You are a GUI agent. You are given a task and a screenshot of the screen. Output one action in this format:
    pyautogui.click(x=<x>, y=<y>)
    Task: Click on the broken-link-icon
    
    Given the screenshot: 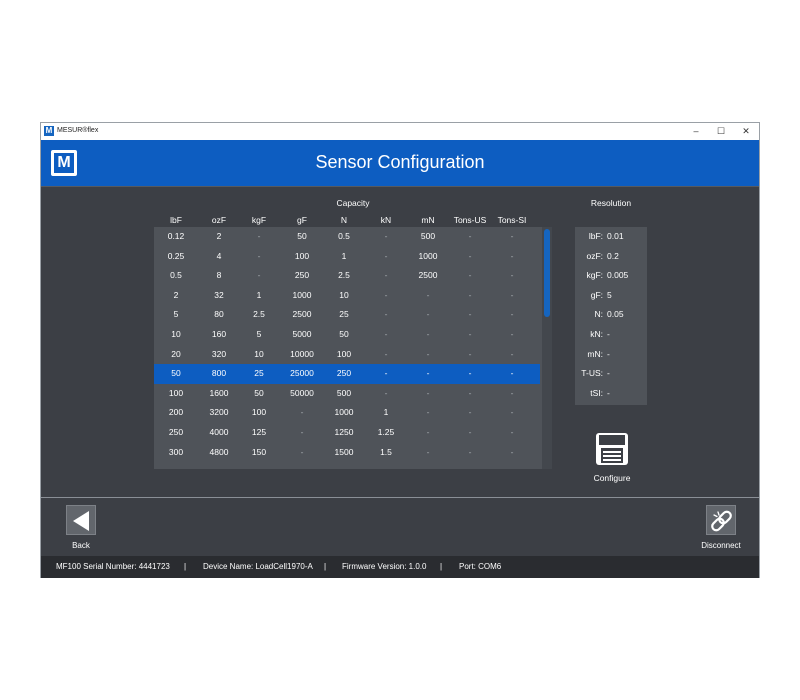 What is the action you would take?
    pyautogui.click(x=721, y=521)
    